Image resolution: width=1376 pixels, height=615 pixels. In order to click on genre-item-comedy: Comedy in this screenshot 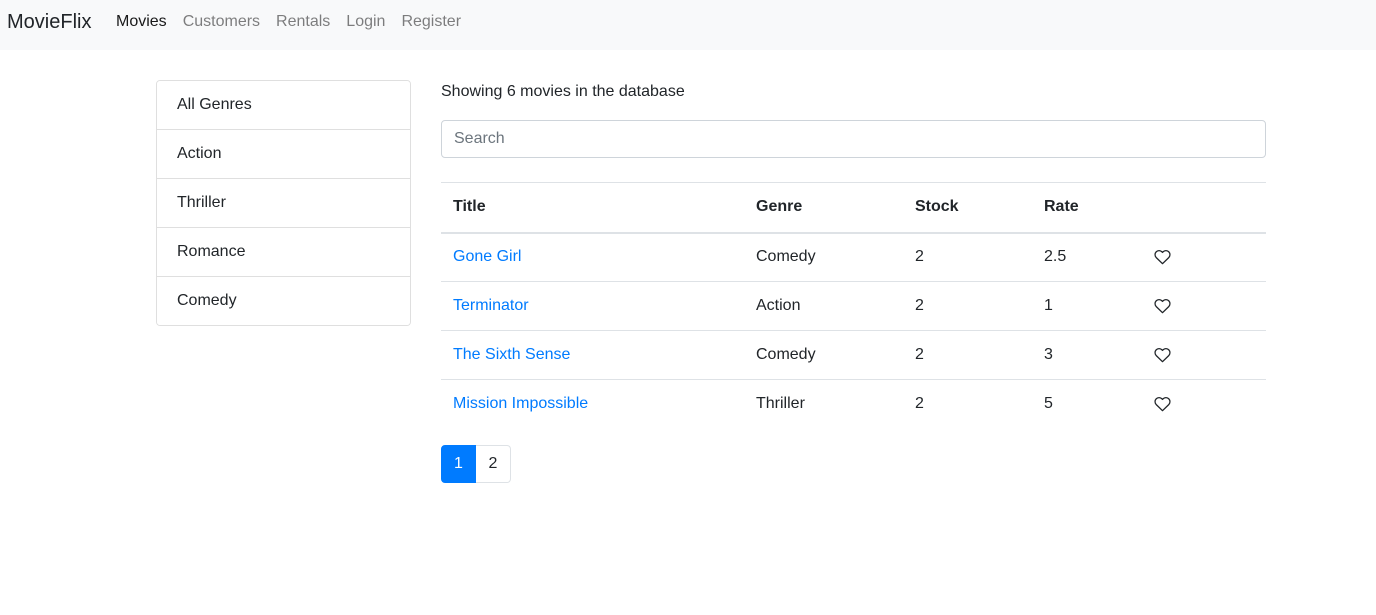, I will do `click(283, 301)`.